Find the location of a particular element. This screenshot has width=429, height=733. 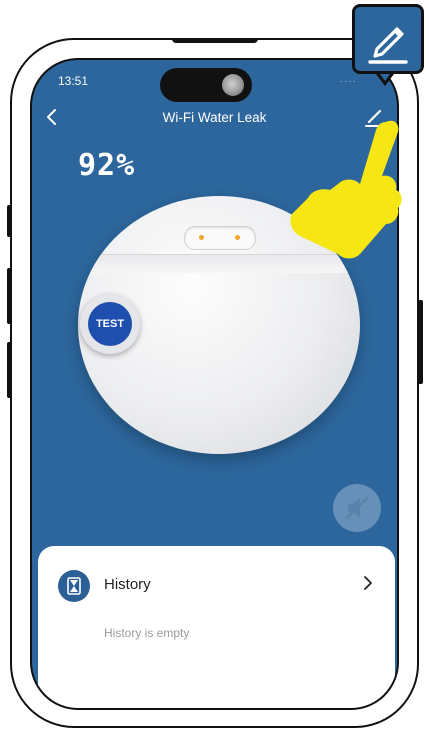

status-time: 13:51 is located at coordinates (73, 81).